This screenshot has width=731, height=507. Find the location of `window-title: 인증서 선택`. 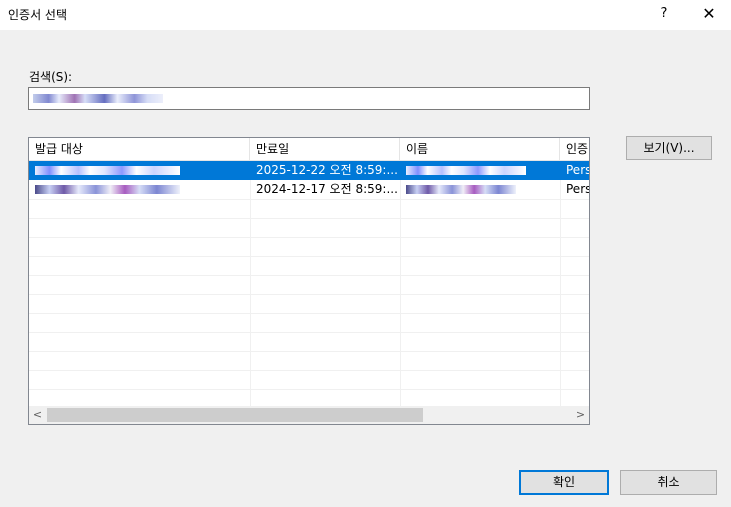

window-title: 인증서 선택 is located at coordinates (38, 15).